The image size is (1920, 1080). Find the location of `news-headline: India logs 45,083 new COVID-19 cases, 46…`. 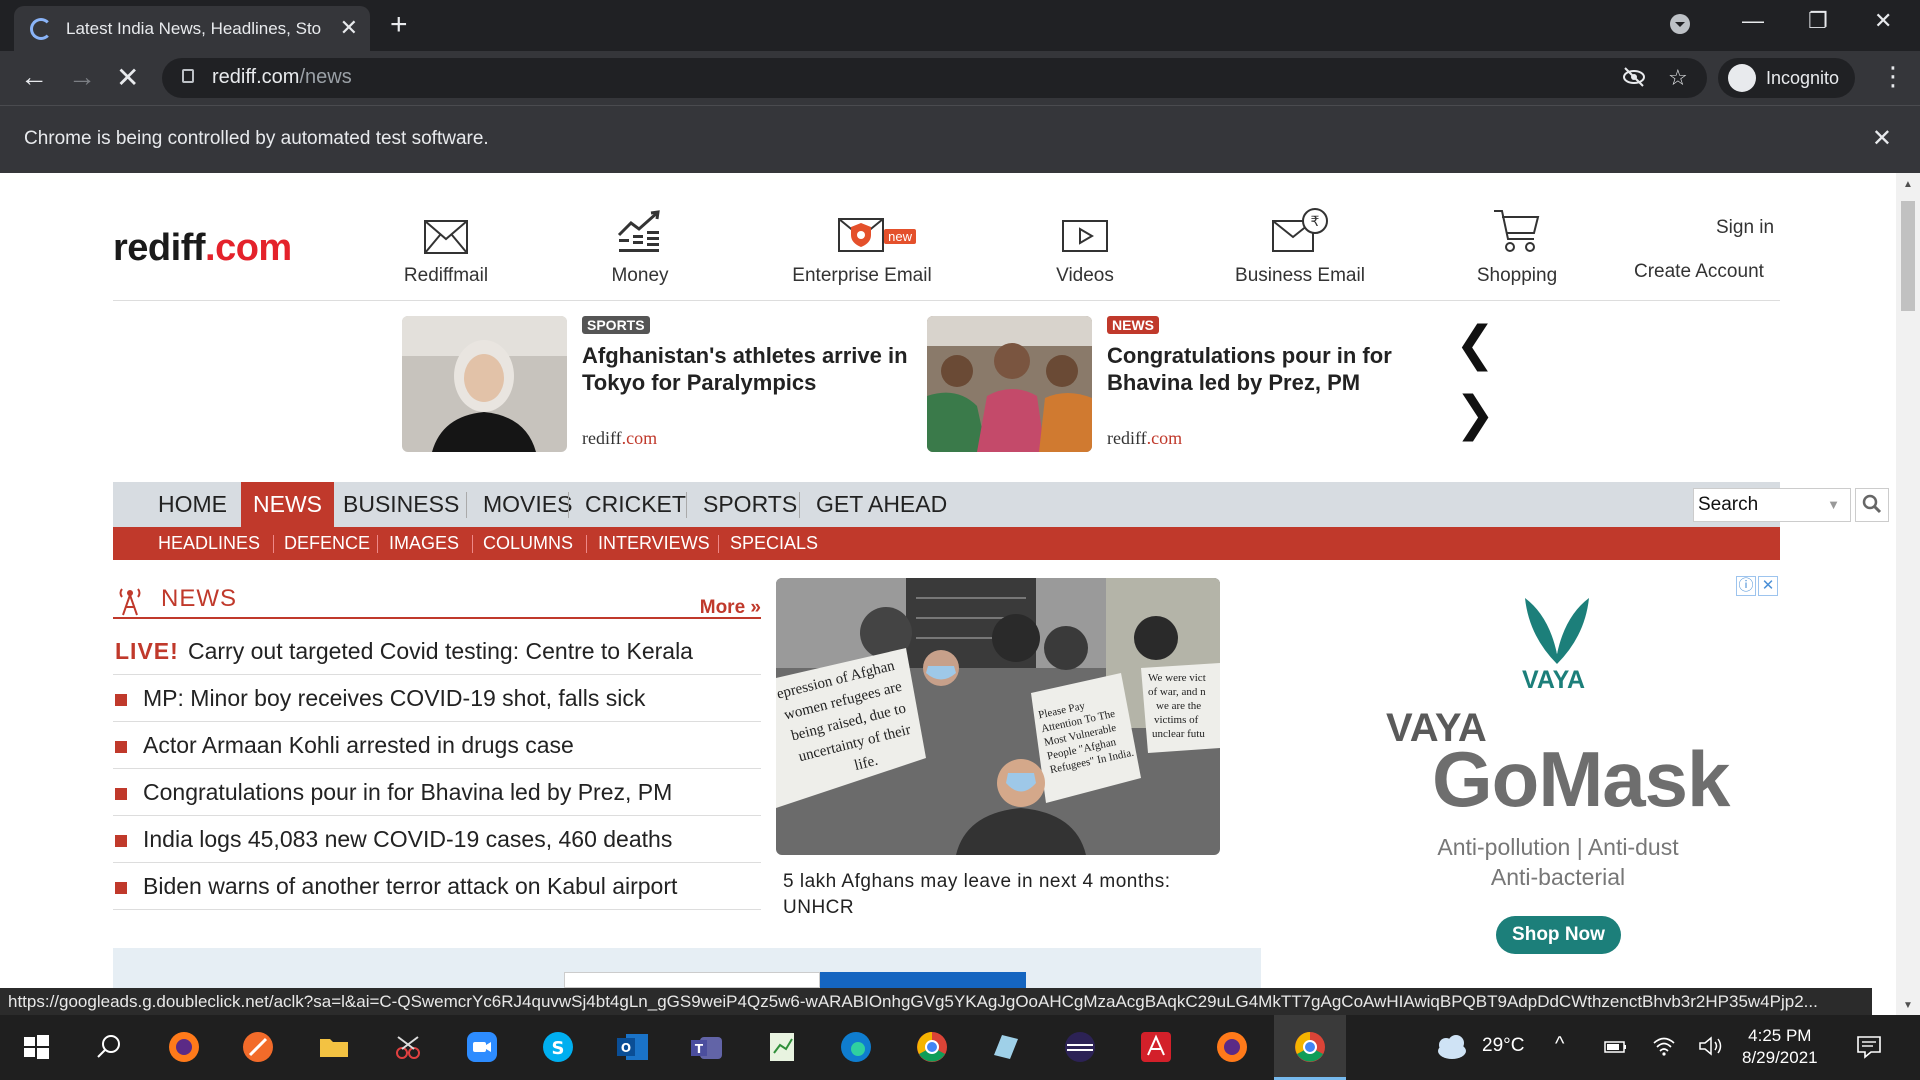

news-headline: India logs 45,083 new COVID-19 cases, 46… is located at coordinates (407, 839).